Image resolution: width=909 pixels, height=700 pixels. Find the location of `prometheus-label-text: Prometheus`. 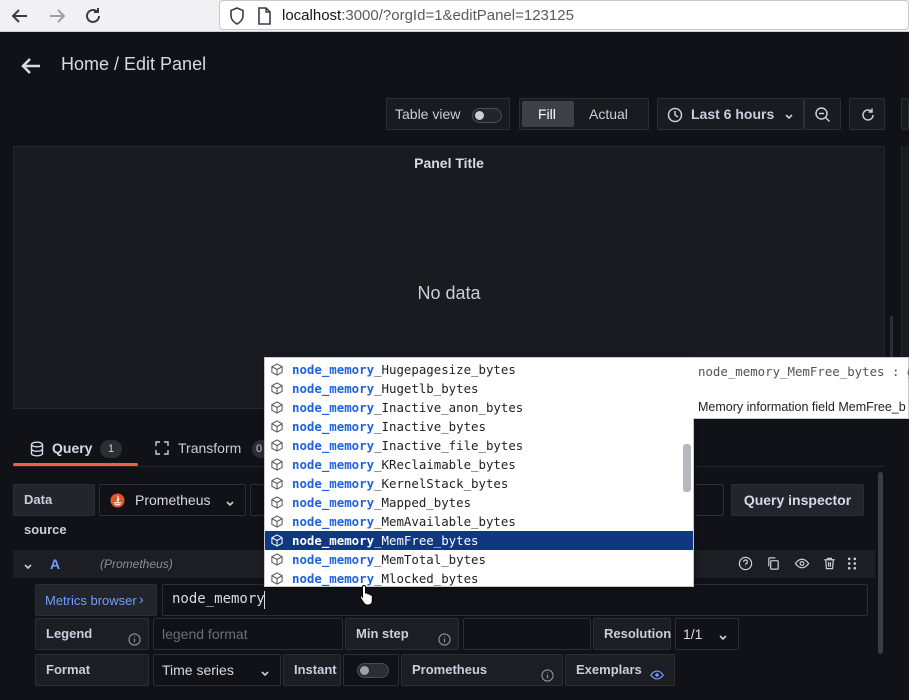

prometheus-label-text: Prometheus is located at coordinates (450, 669).